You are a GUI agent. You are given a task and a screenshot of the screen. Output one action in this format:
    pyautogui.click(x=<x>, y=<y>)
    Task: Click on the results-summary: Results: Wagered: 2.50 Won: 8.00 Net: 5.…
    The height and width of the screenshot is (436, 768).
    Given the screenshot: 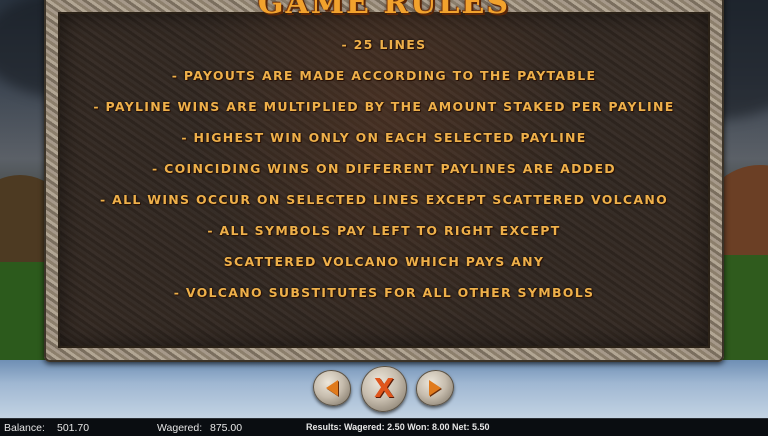 What is the action you would take?
    pyautogui.click(x=398, y=427)
    